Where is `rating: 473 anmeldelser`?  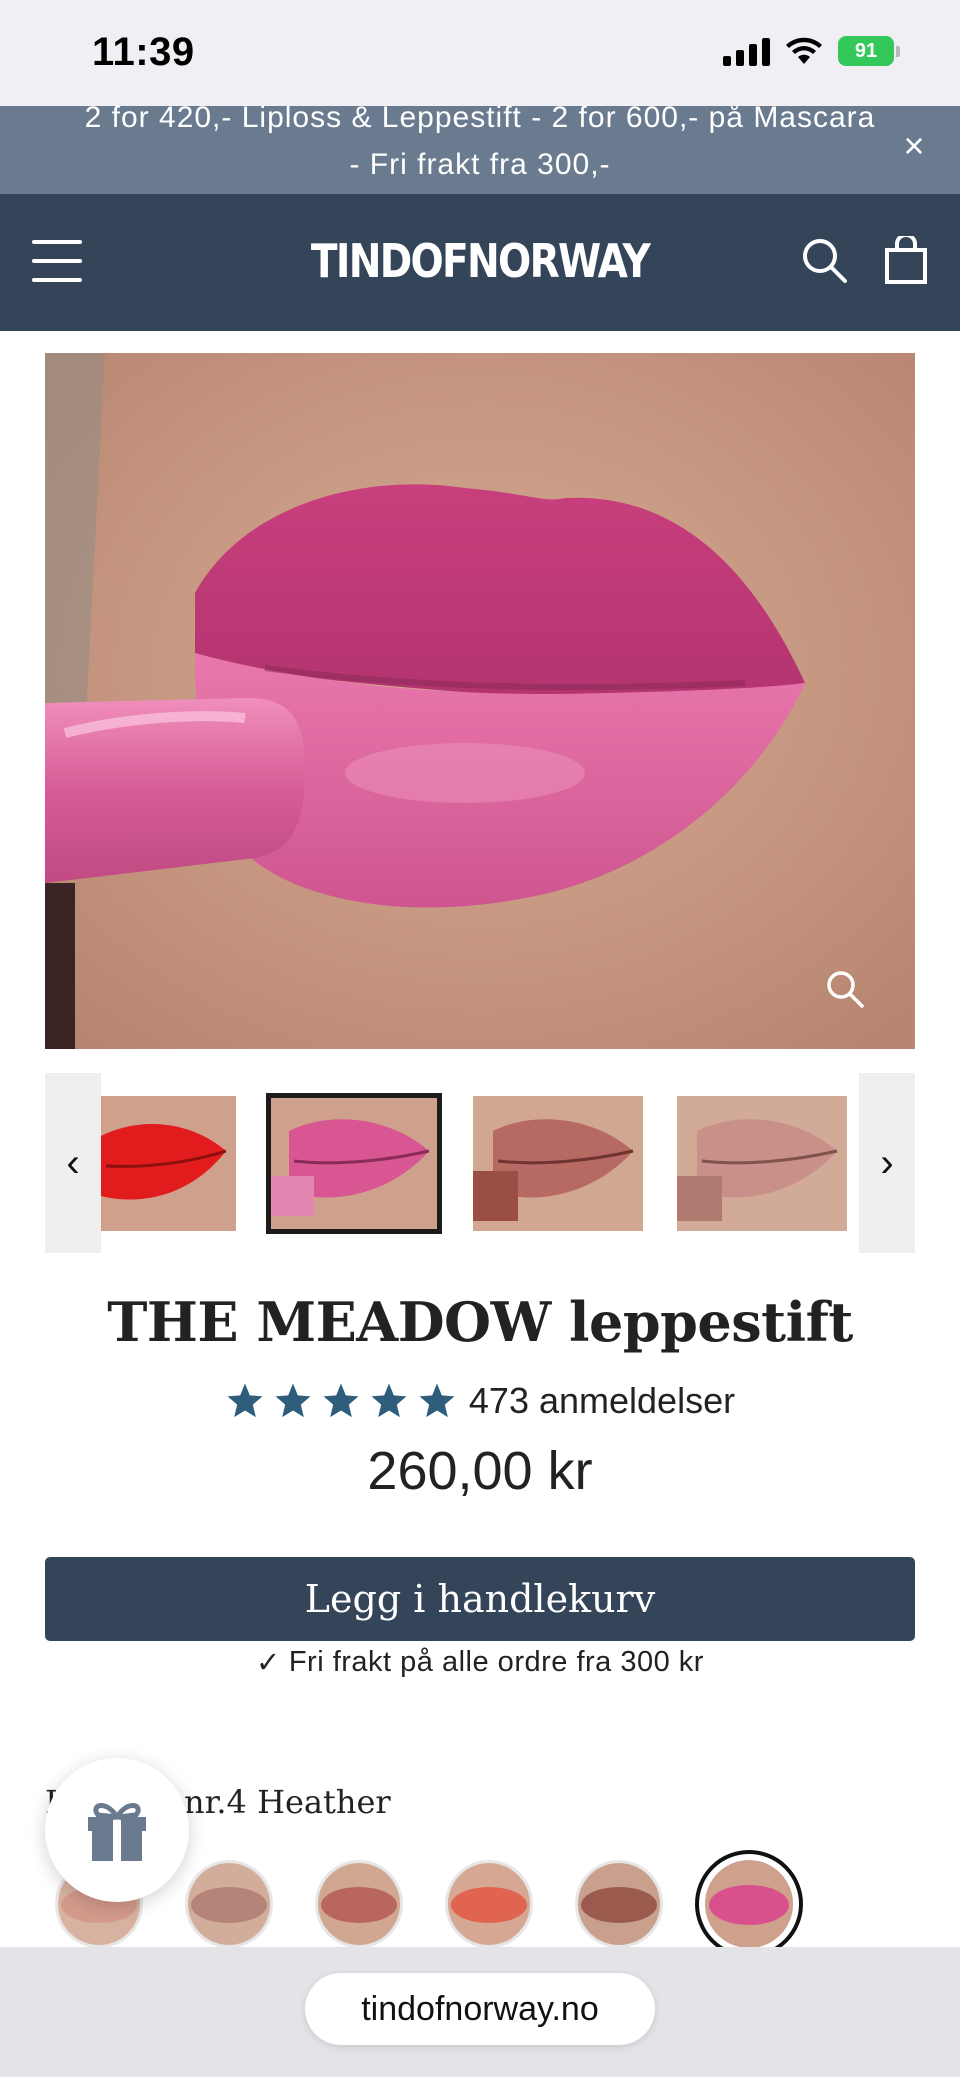
rating: 473 anmeldelser is located at coordinates (480, 1401).